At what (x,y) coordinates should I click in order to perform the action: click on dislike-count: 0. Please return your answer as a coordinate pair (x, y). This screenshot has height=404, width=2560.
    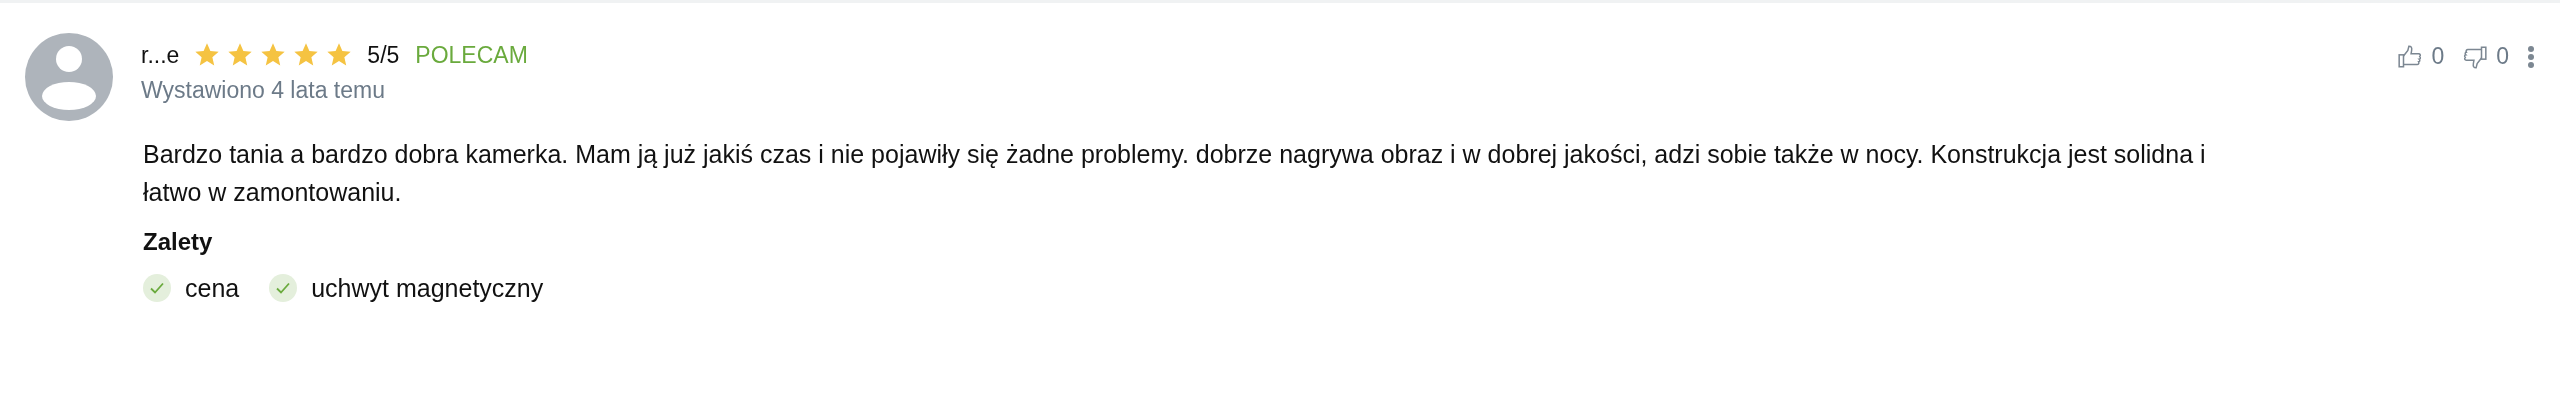
    Looking at the image, I should click on (2502, 56).